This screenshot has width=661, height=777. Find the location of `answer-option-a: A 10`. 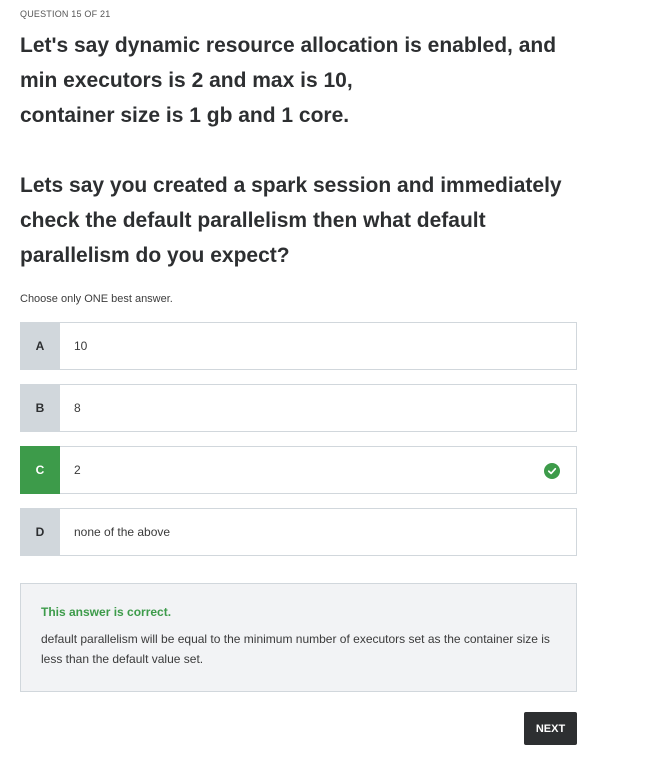

answer-option-a: A 10 is located at coordinates (298, 346).